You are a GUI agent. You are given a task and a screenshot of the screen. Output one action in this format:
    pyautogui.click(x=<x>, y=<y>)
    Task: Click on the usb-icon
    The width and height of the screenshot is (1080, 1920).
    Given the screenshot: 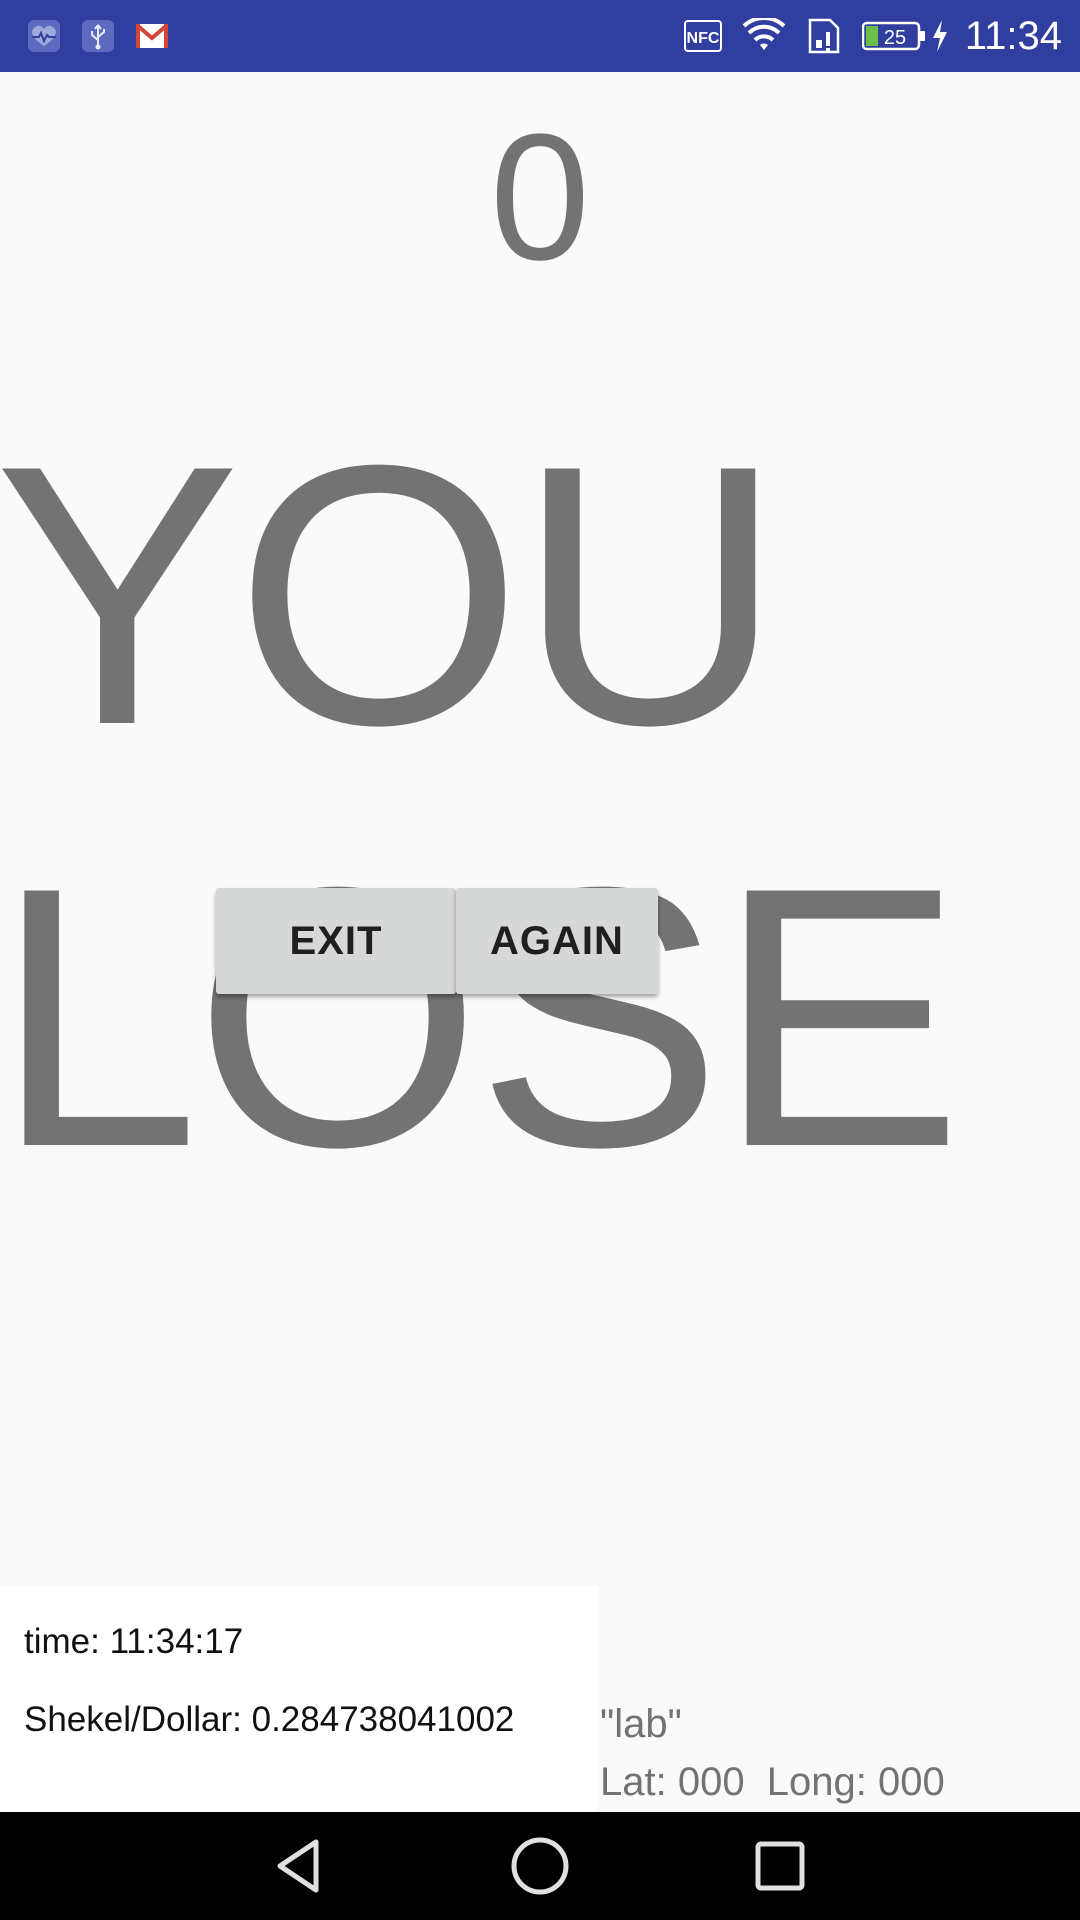 What is the action you would take?
    pyautogui.click(x=98, y=36)
    